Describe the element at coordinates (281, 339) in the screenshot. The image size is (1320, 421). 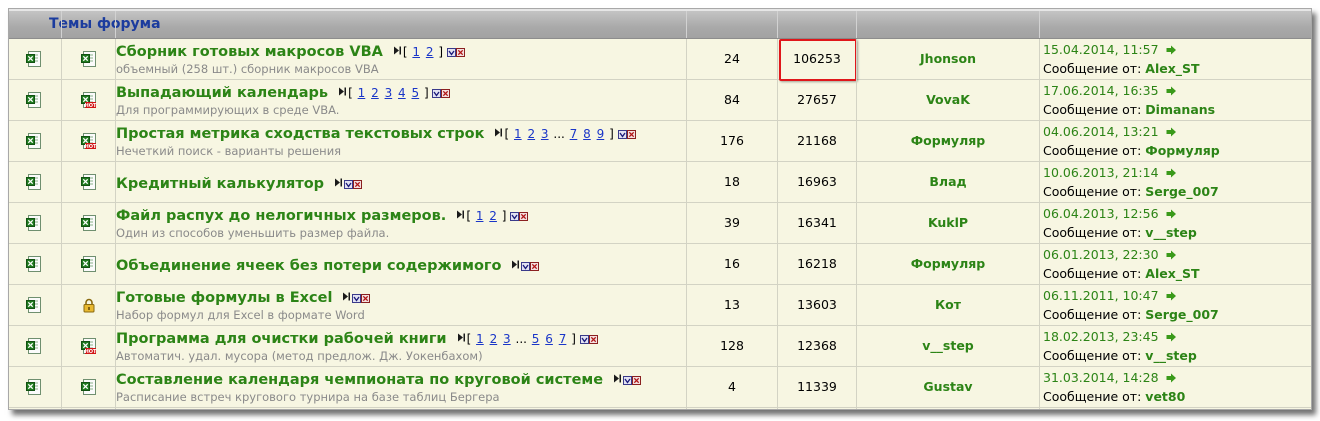
I see `topic-title-link: Программа для очистки рабочей книги` at that location.